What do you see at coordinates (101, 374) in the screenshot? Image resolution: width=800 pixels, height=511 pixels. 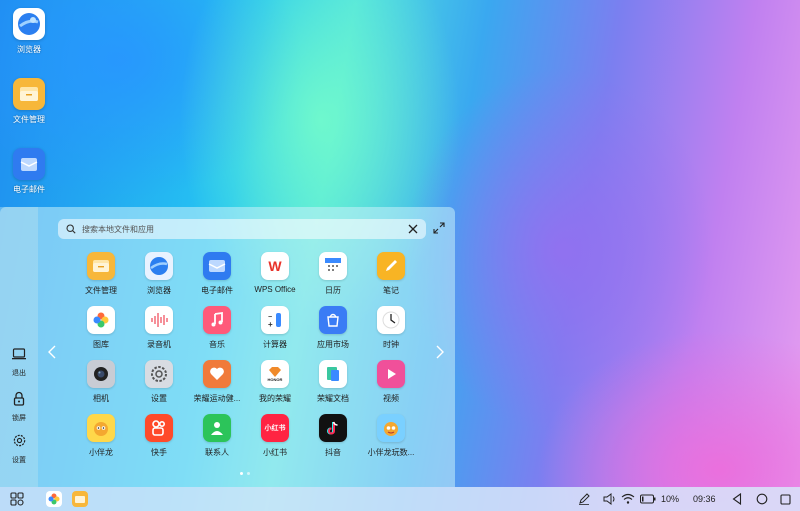 I see `camera-icon` at bounding box center [101, 374].